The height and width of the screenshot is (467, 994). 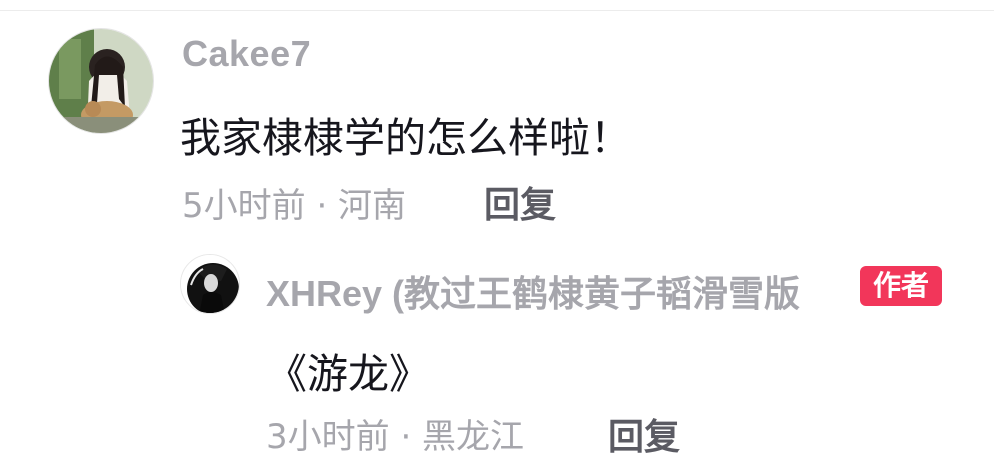 I want to click on reply-text: 《游龙》, so click(x=348, y=374).